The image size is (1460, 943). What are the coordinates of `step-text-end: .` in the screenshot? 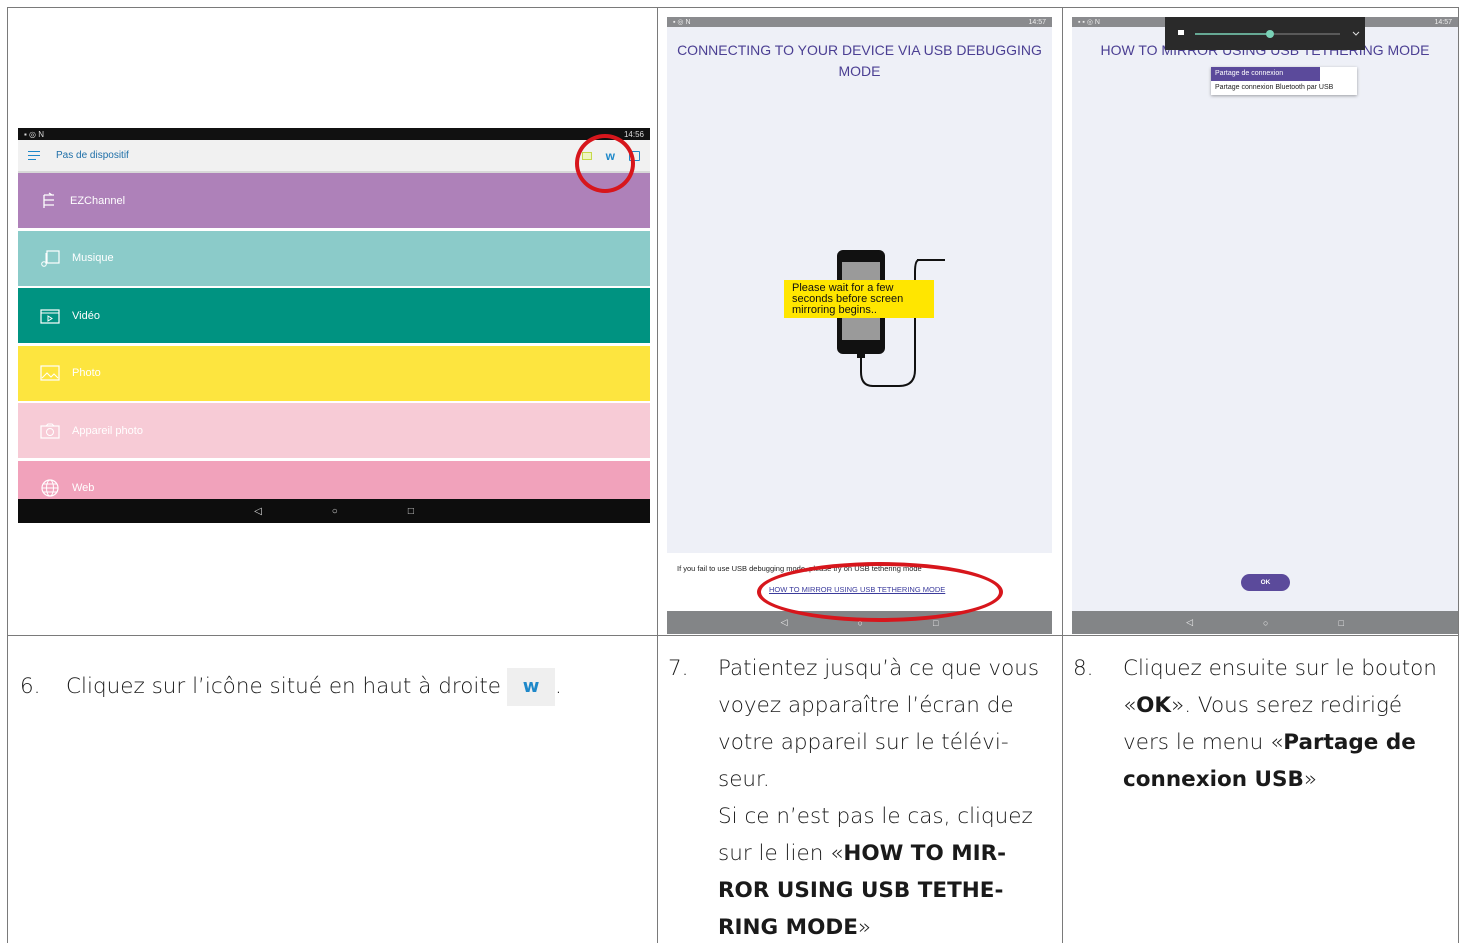 It's located at (558, 686).